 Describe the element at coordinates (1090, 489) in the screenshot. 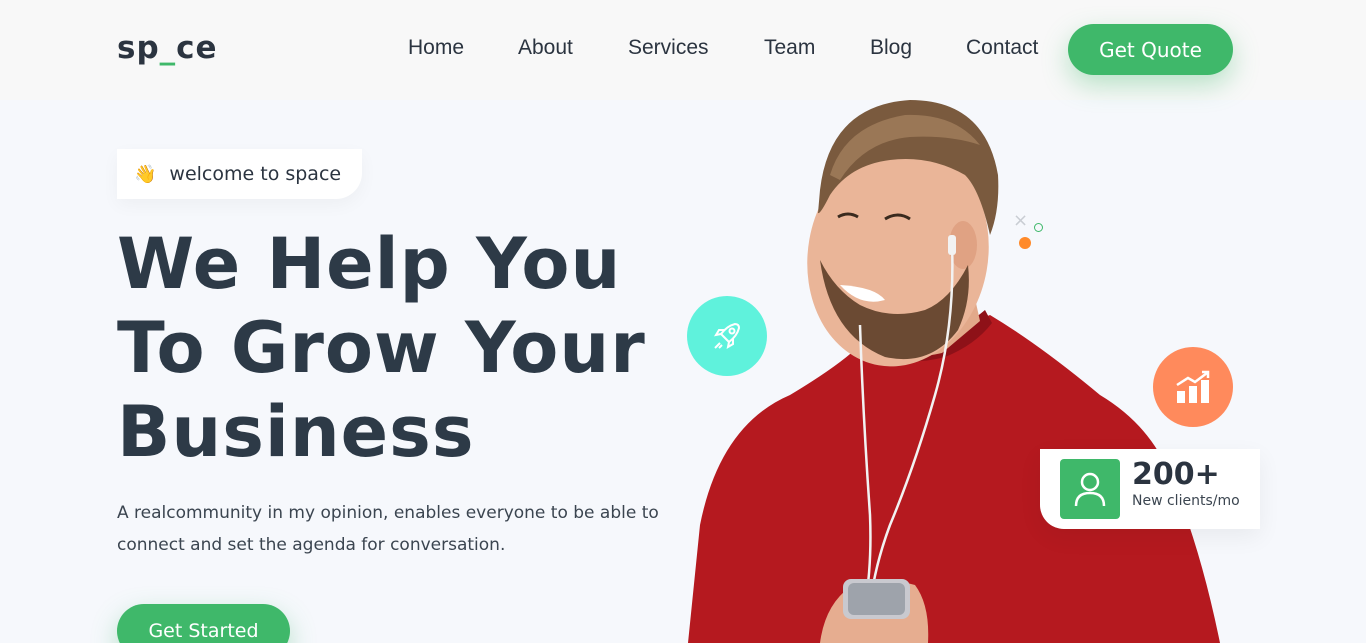

I see `user-icon` at that location.